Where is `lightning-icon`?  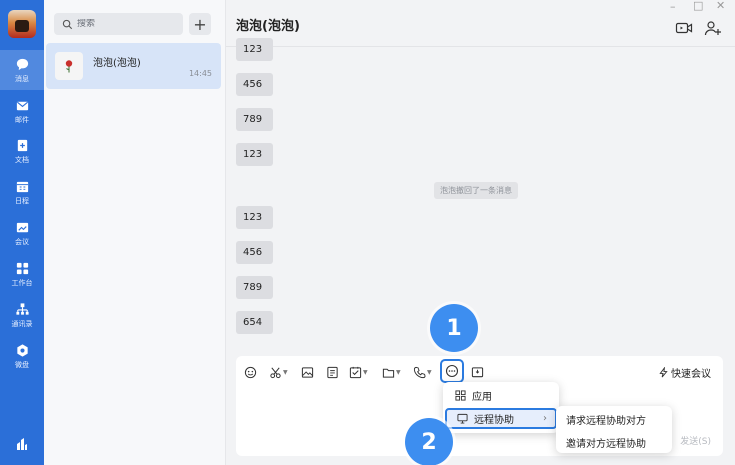 lightning-icon is located at coordinates (663, 372).